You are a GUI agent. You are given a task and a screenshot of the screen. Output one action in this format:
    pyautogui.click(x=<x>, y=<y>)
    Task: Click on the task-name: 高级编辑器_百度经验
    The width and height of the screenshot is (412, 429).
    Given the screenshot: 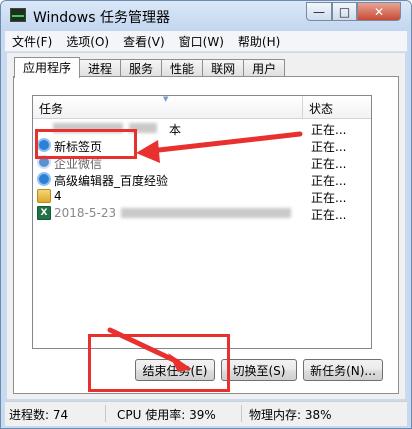 What is the action you would take?
    pyautogui.click(x=111, y=181)
    